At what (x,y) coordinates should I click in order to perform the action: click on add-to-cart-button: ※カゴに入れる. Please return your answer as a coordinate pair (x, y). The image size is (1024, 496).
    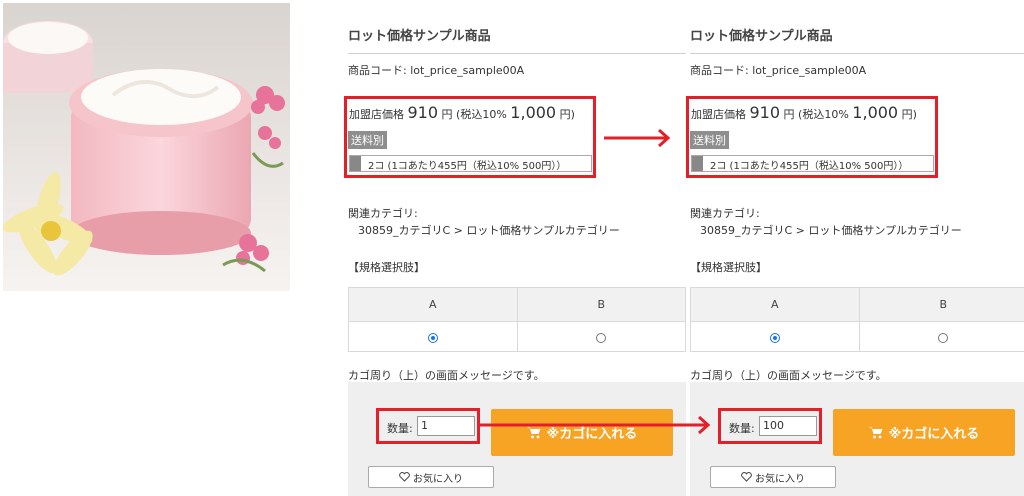
    Looking at the image, I should click on (924, 432).